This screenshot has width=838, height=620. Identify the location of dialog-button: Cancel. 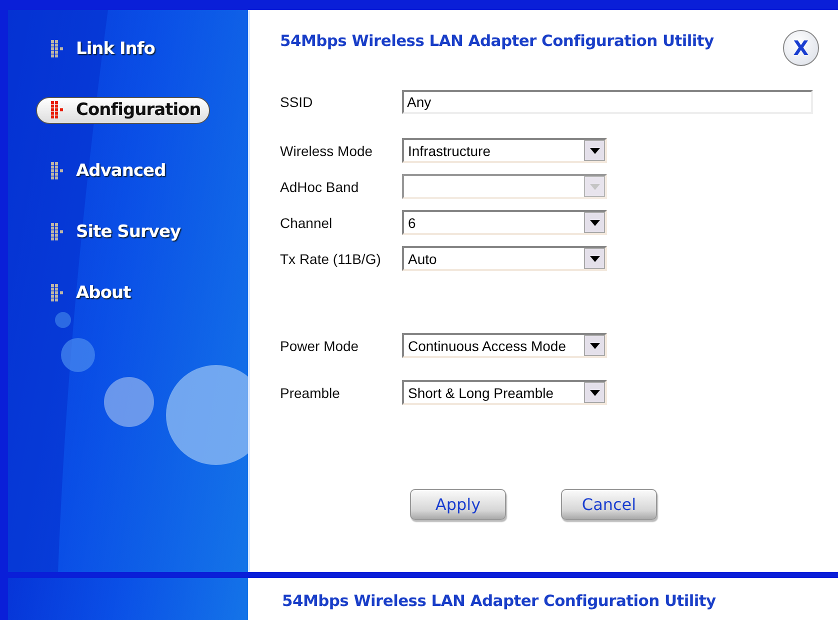
(609, 504).